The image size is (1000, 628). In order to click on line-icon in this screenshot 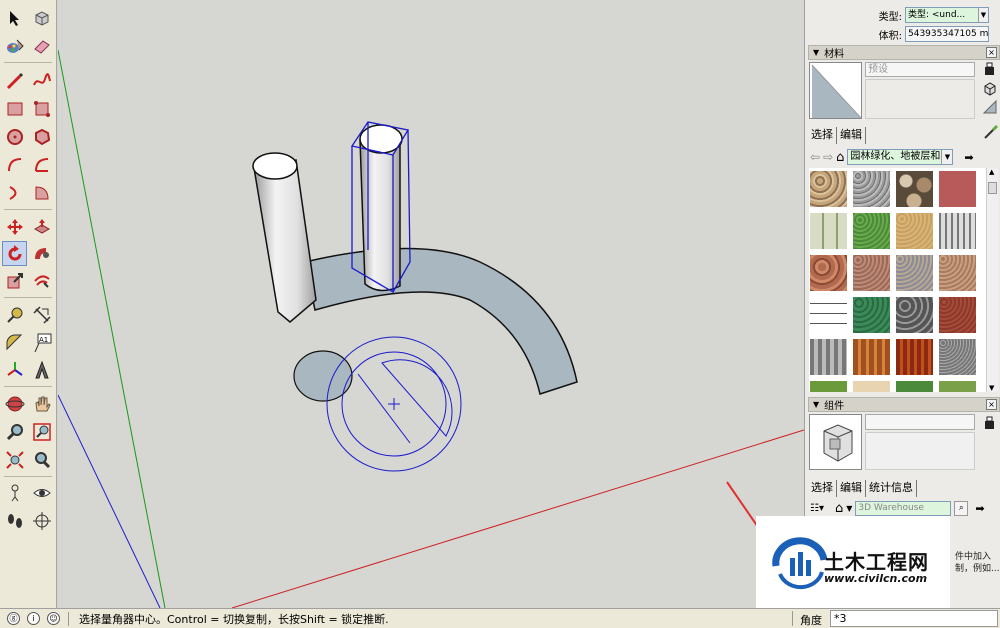, I will do `click(14, 80)`.